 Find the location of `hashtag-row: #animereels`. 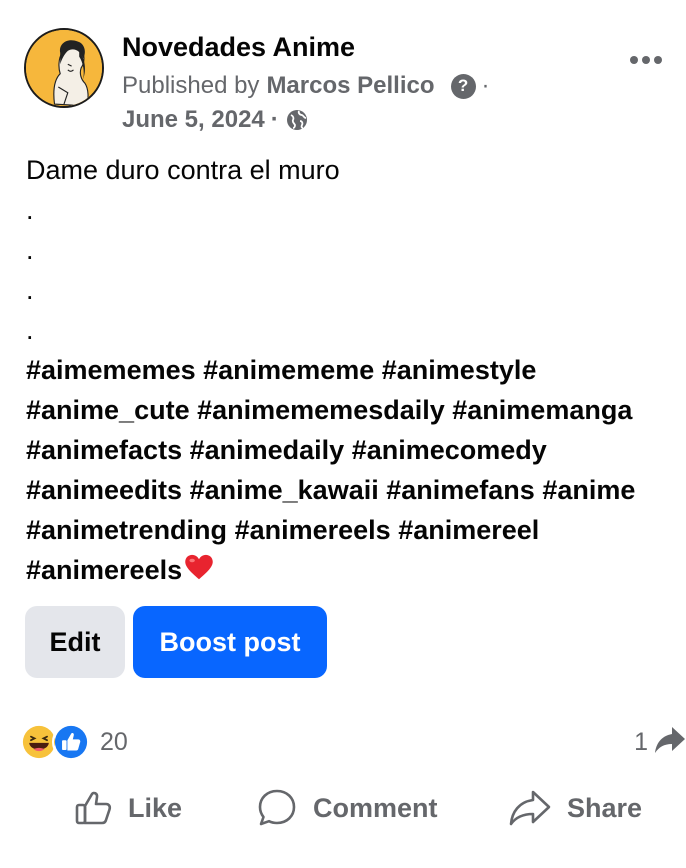

hashtag-row: #animereels is located at coordinates (353, 572).